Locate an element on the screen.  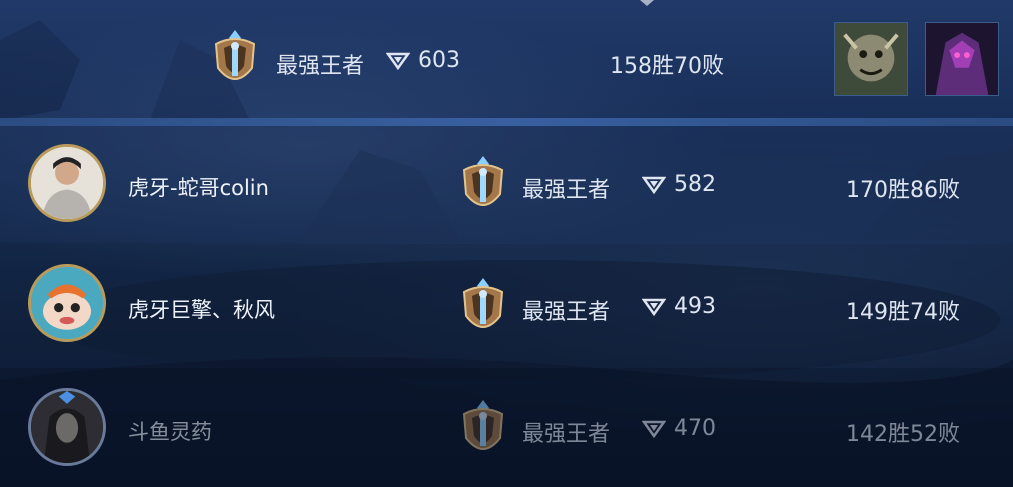
my-record: 158胜70败 is located at coordinates (667, 66).